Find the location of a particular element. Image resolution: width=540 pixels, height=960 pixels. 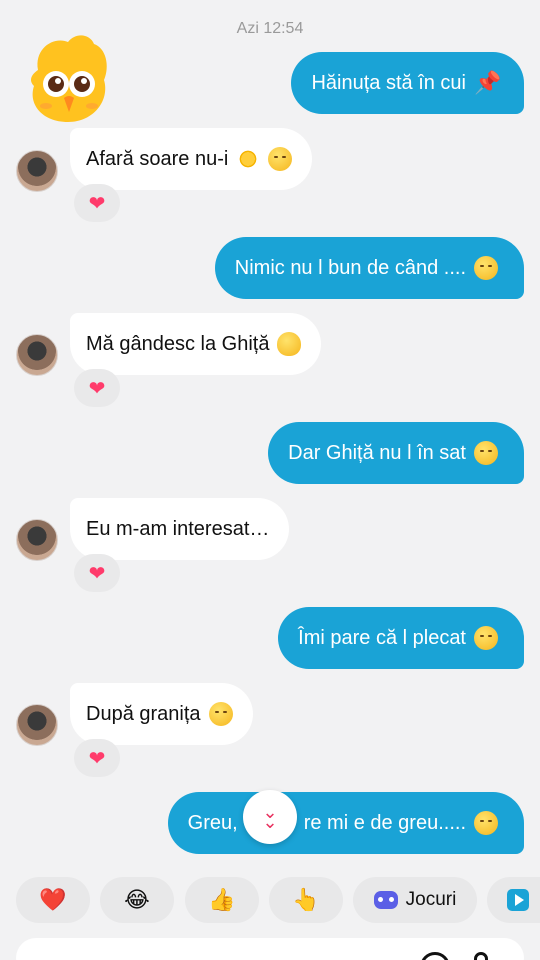

message-bubble-incoming: După granița is located at coordinates (161, 714).